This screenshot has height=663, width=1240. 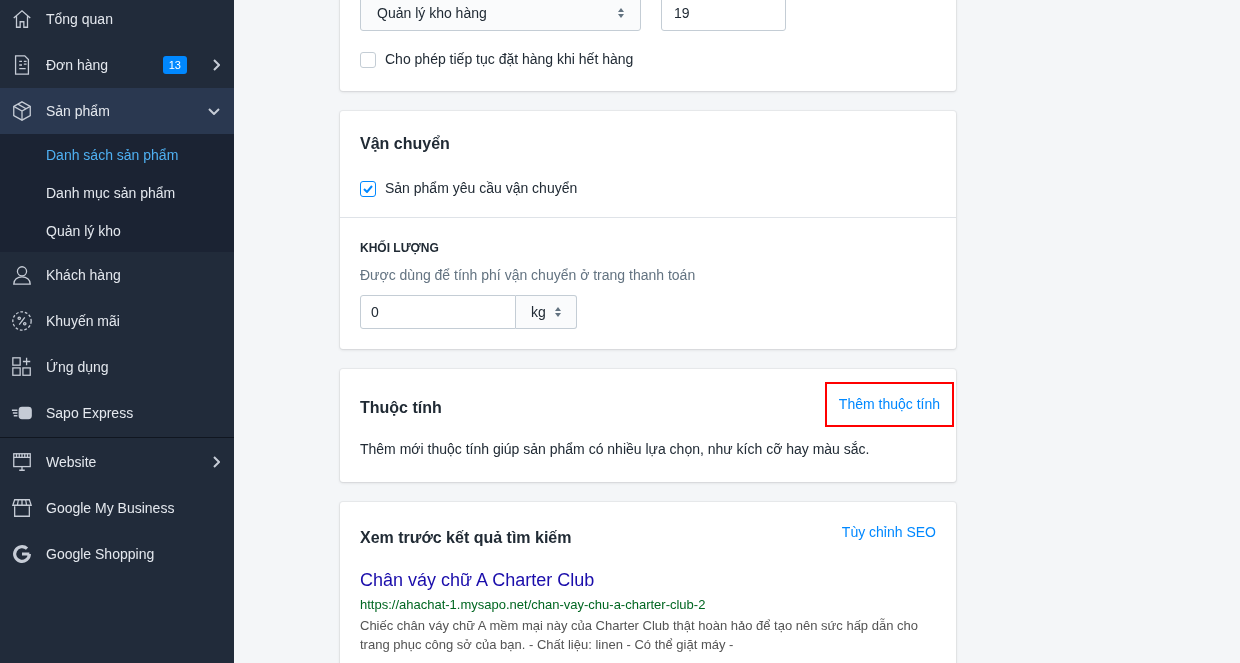 What do you see at coordinates (83, 321) in the screenshot?
I see `sidebar-label: Khuyến mãi` at bounding box center [83, 321].